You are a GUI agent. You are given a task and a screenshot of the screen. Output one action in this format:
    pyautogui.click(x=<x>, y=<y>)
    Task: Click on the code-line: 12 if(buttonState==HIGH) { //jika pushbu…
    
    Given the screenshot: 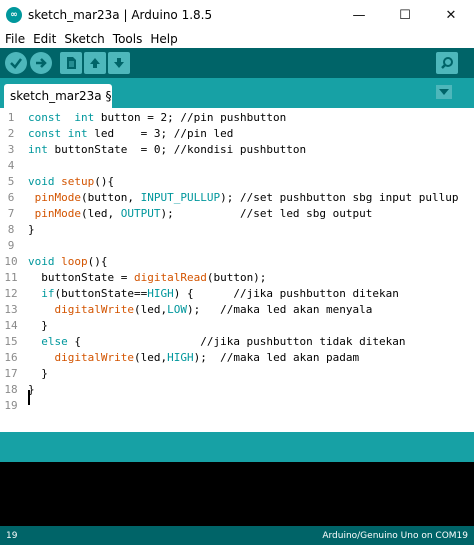 What is the action you would take?
    pyautogui.click(x=237, y=294)
    